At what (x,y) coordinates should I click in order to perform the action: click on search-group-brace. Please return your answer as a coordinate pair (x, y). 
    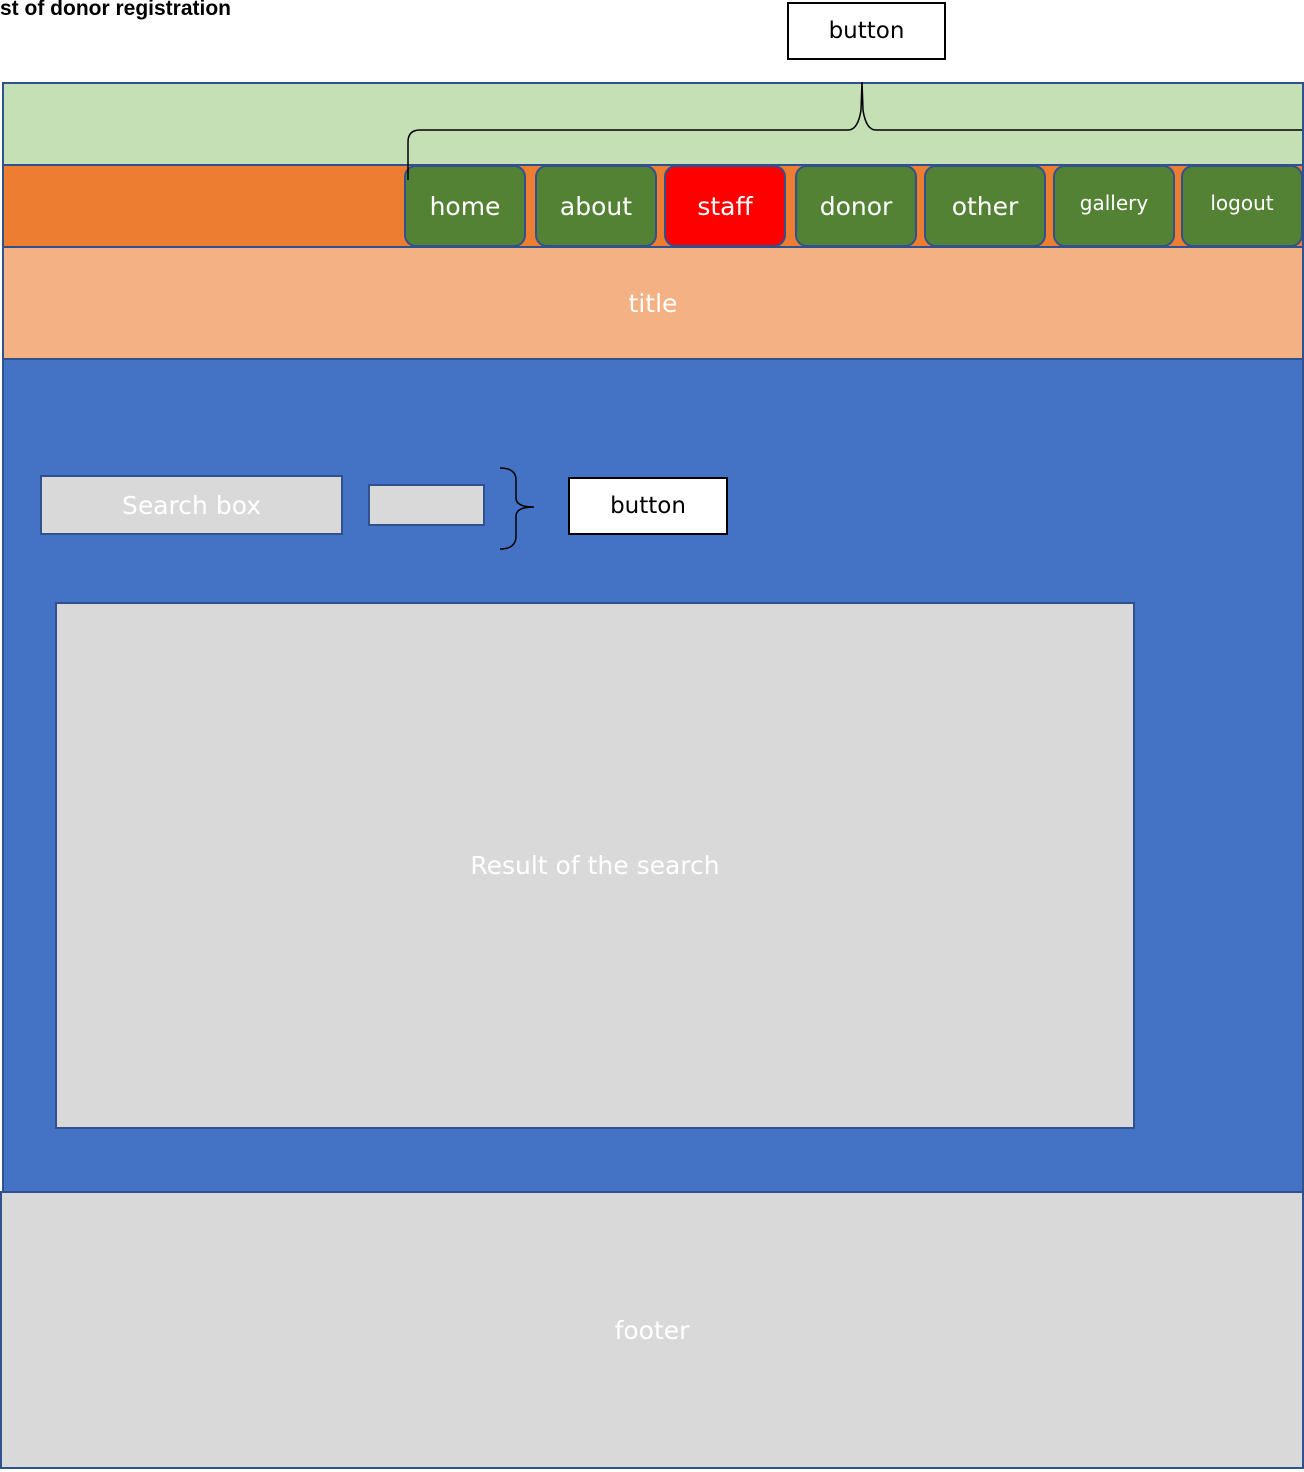
    Looking at the image, I should click on (517, 508).